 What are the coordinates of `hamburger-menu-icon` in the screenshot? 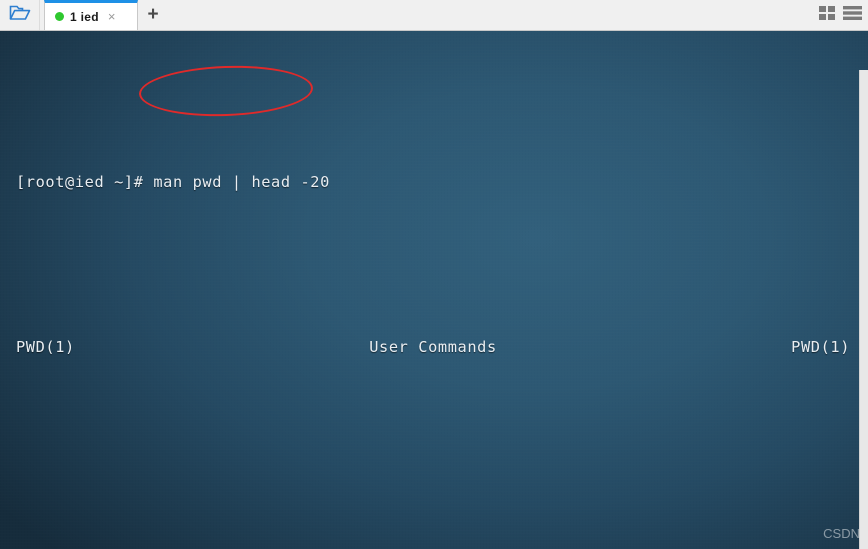 It's located at (852, 15).